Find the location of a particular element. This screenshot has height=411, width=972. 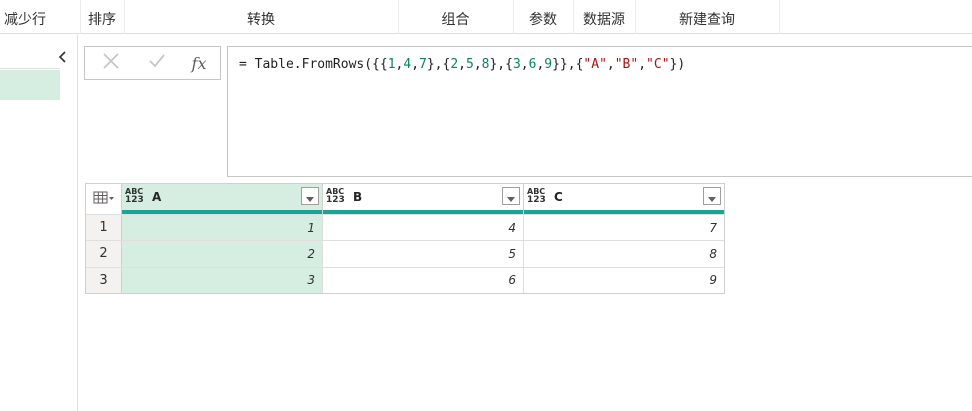

grid-header-row: ABC 123 A ABC 123 B ABC 123 C is located at coordinates (405, 199).